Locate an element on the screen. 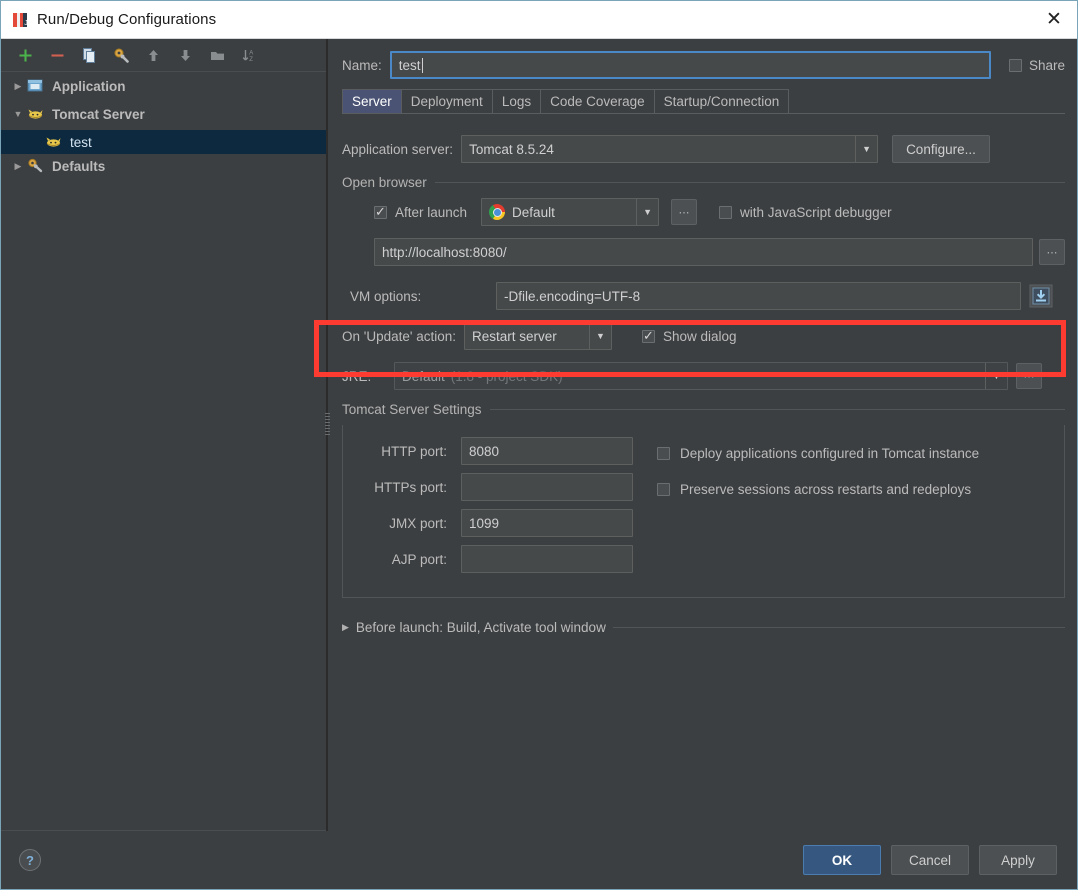 This screenshot has height=890, width=1078. tree-item-label: Defaults is located at coordinates (79, 166).